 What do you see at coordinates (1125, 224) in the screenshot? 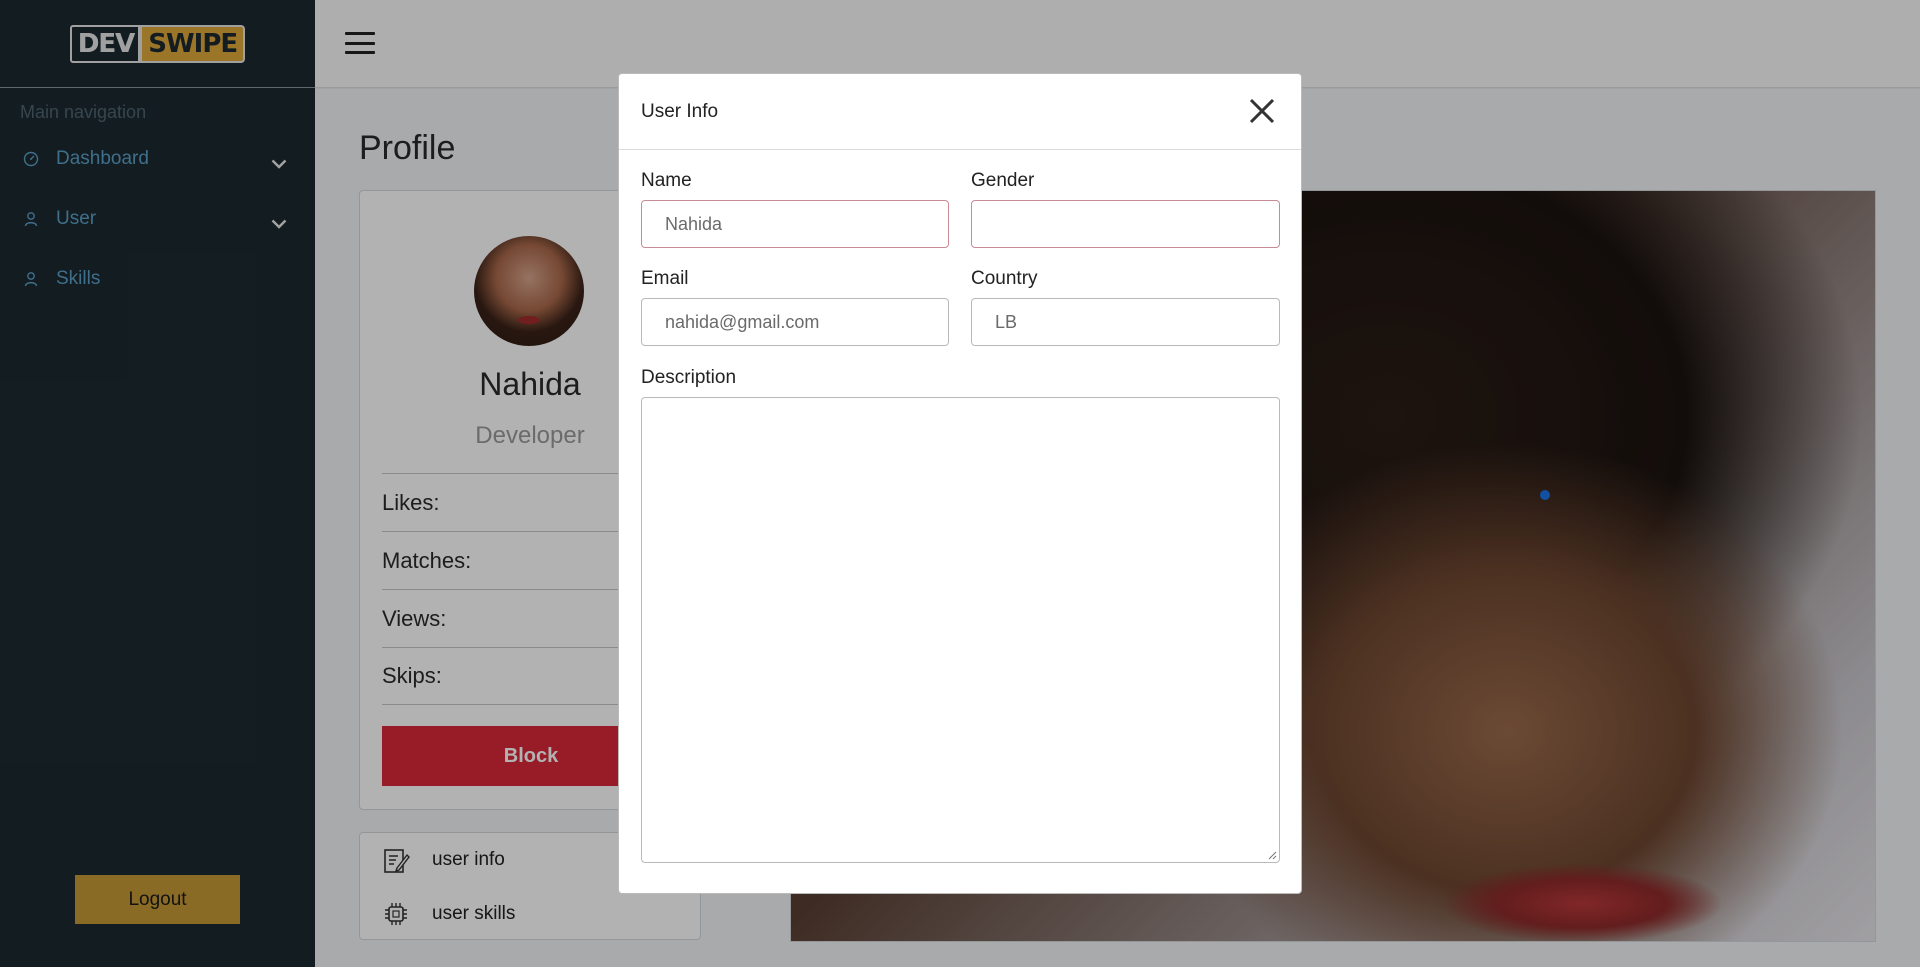
I see `gender-field` at bounding box center [1125, 224].